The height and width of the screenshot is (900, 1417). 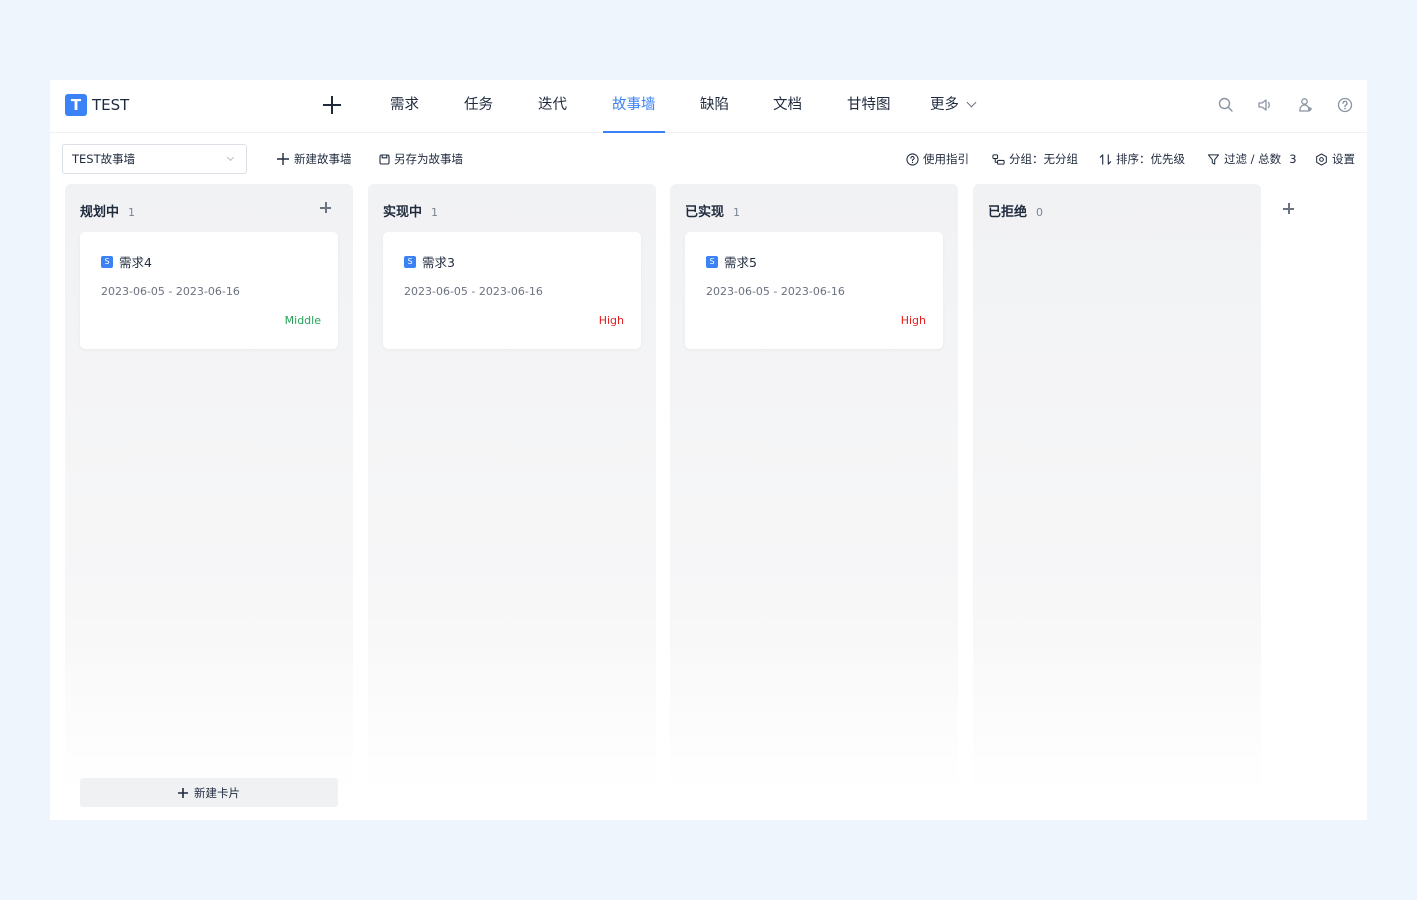 I want to click on new-card-button: 新建卡片, so click(x=209, y=792).